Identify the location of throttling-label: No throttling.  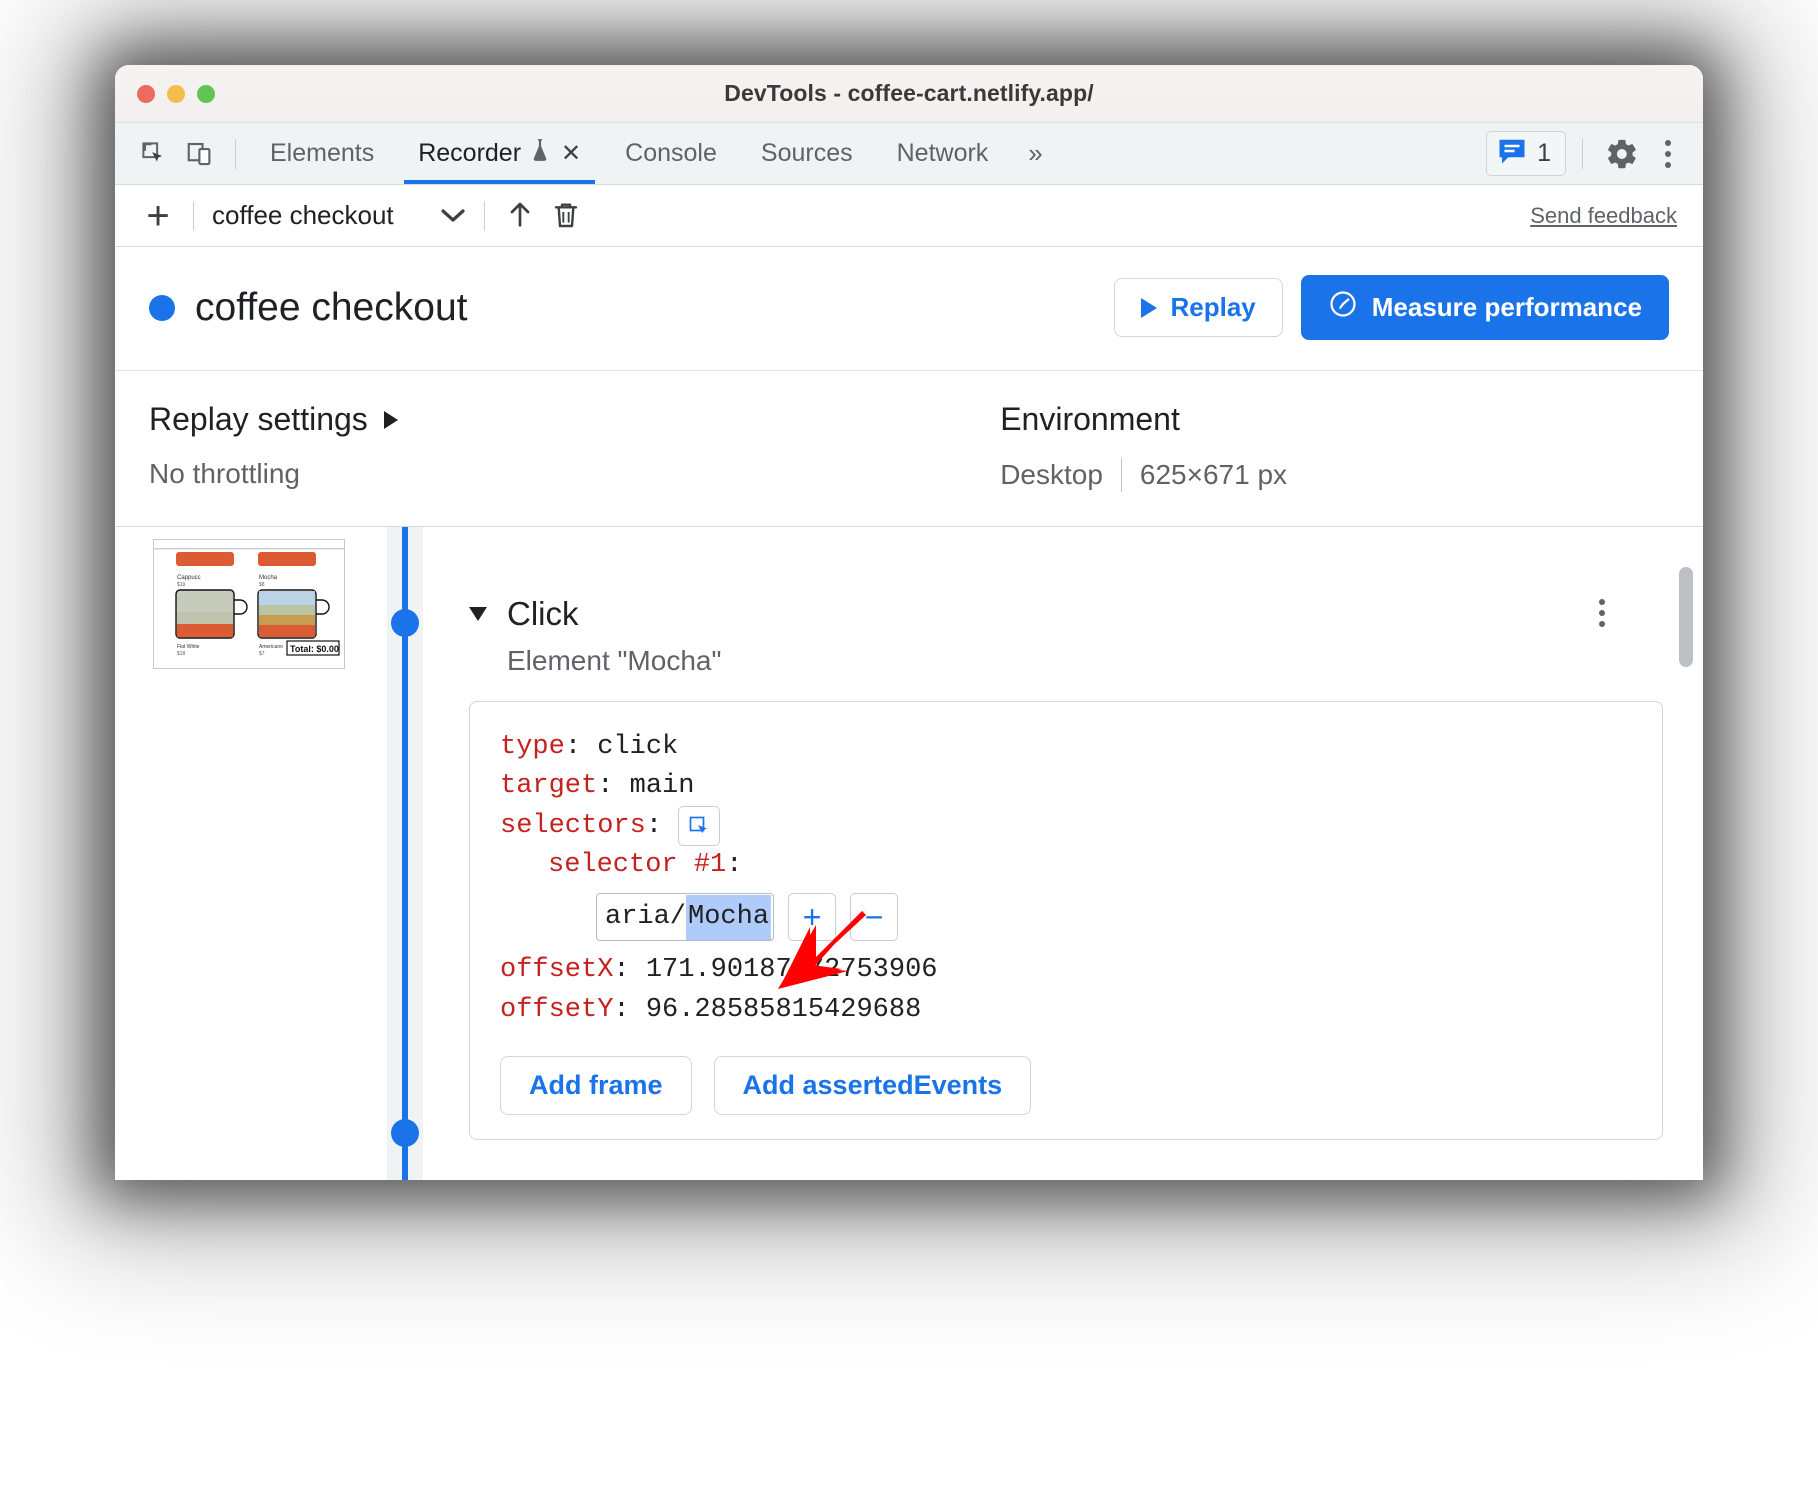
(224, 473).